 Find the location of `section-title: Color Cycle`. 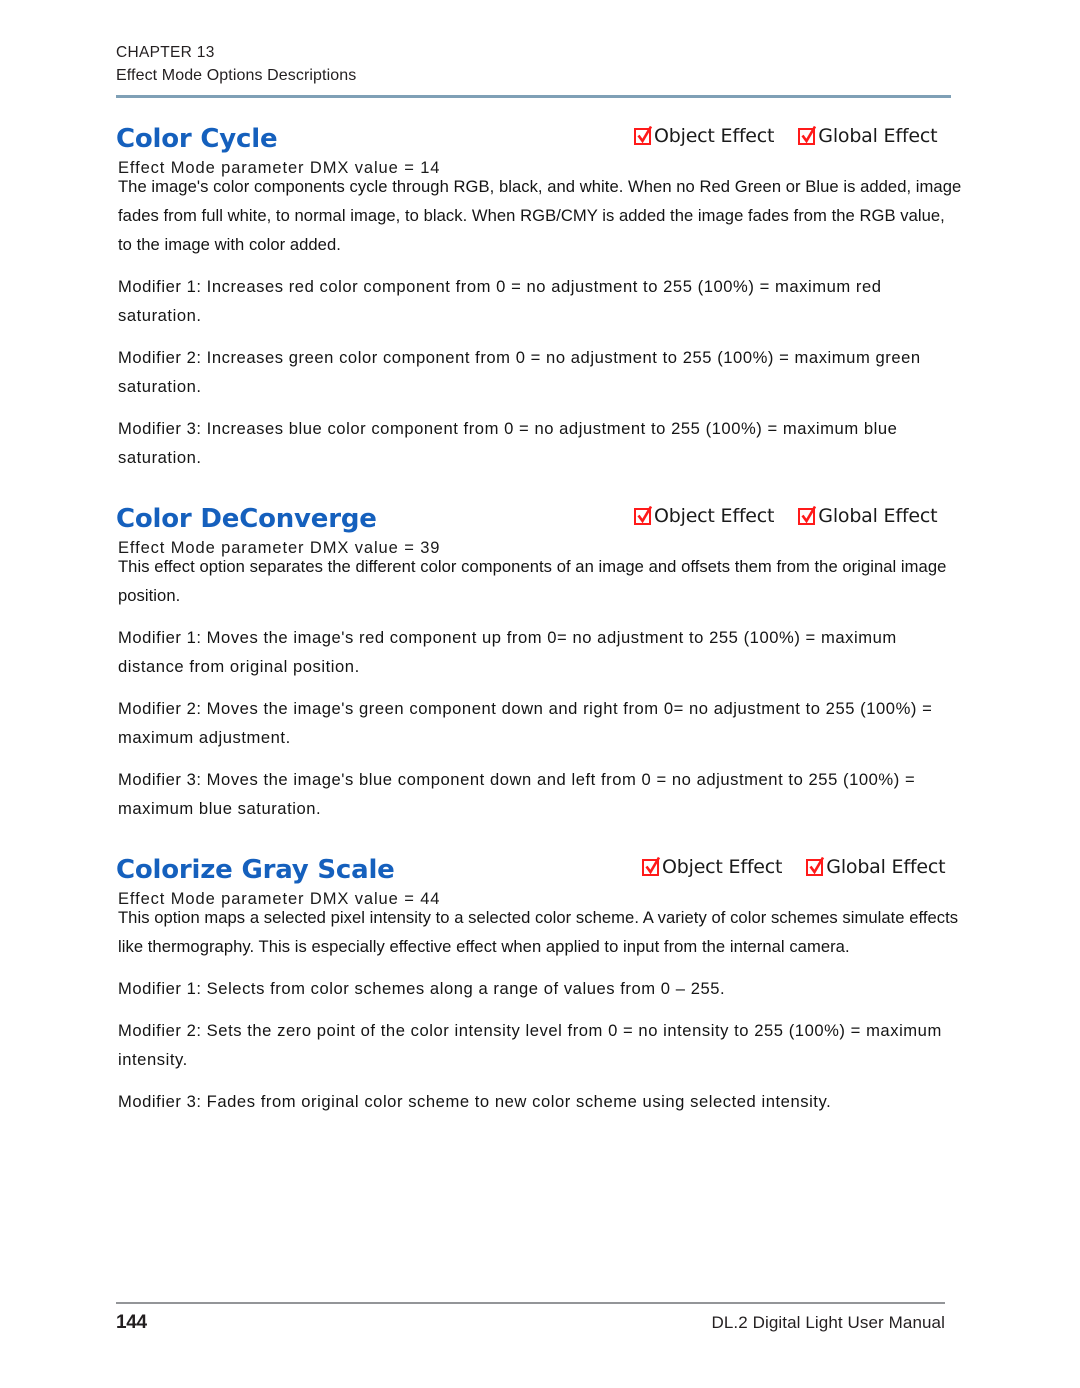

section-title: Color Cycle is located at coordinates (197, 139).